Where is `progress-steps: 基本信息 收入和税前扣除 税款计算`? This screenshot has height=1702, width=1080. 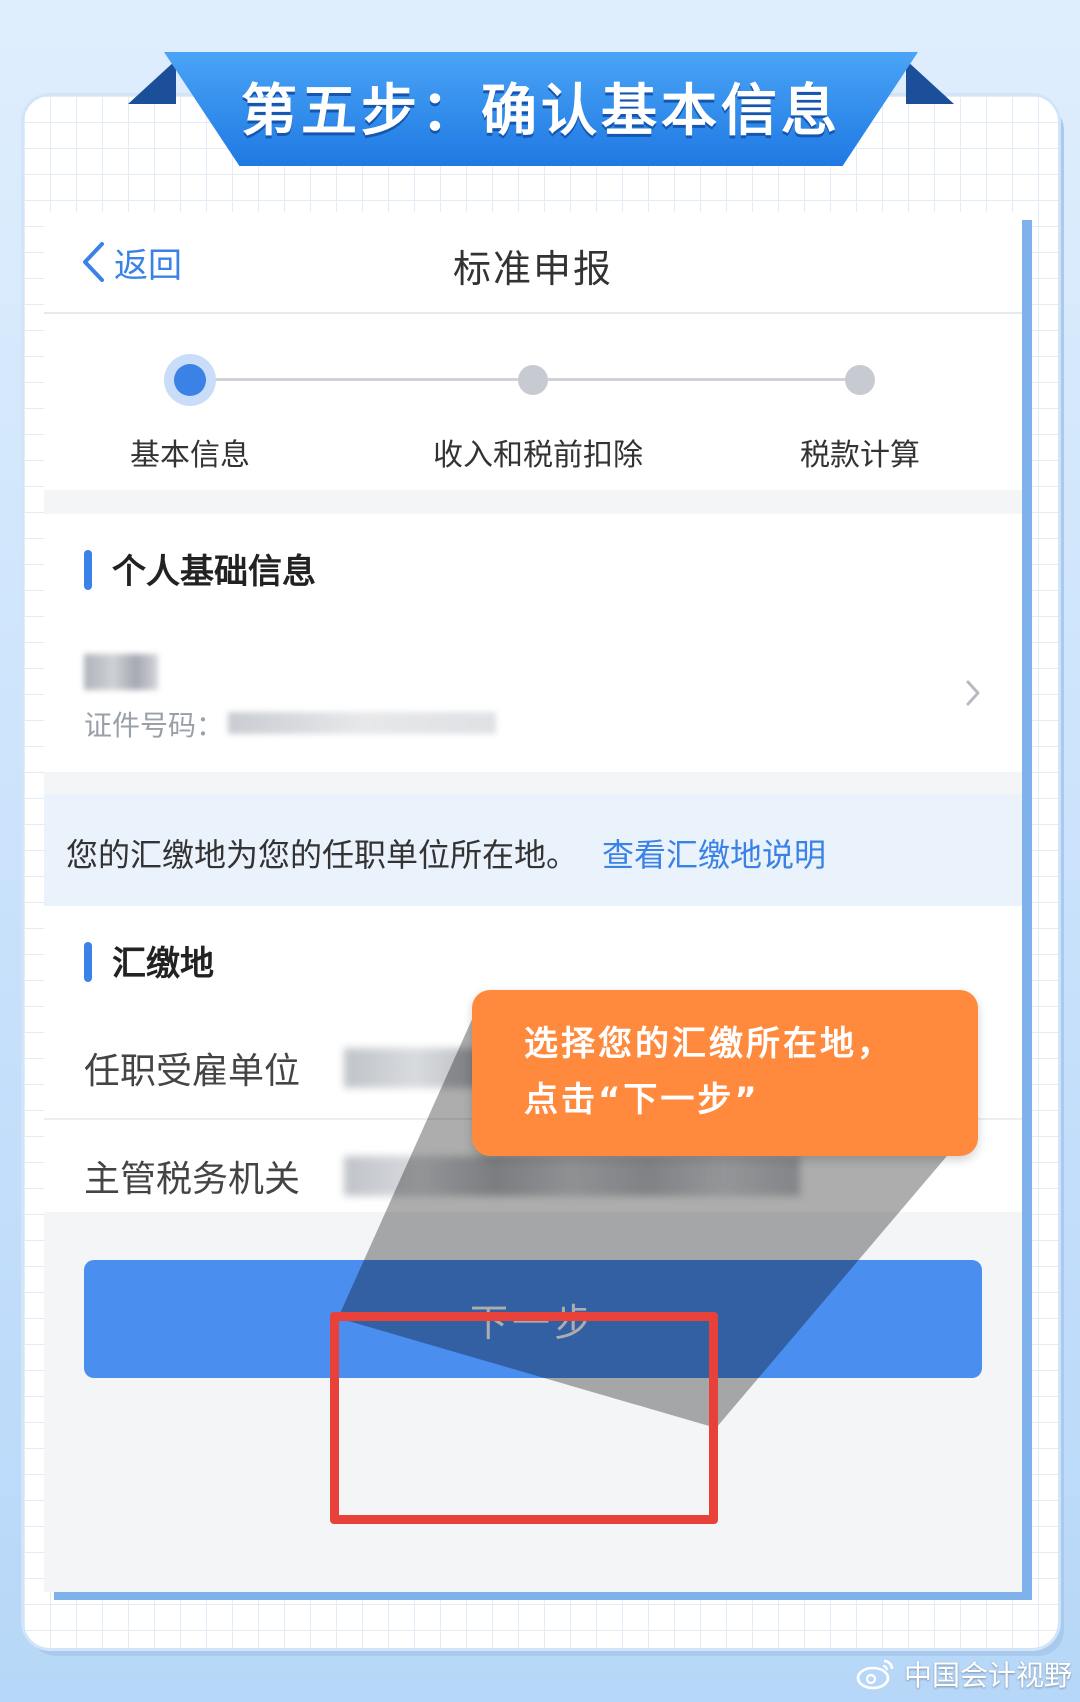 progress-steps: 基本信息 收入和税前扣除 税款计算 is located at coordinates (533, 402).